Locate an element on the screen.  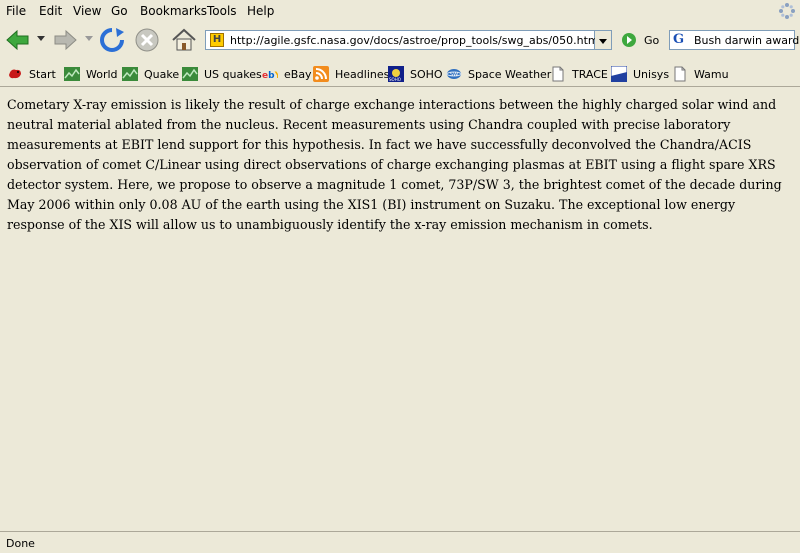
globe-icon: SW is located at coordinates (454, 74).